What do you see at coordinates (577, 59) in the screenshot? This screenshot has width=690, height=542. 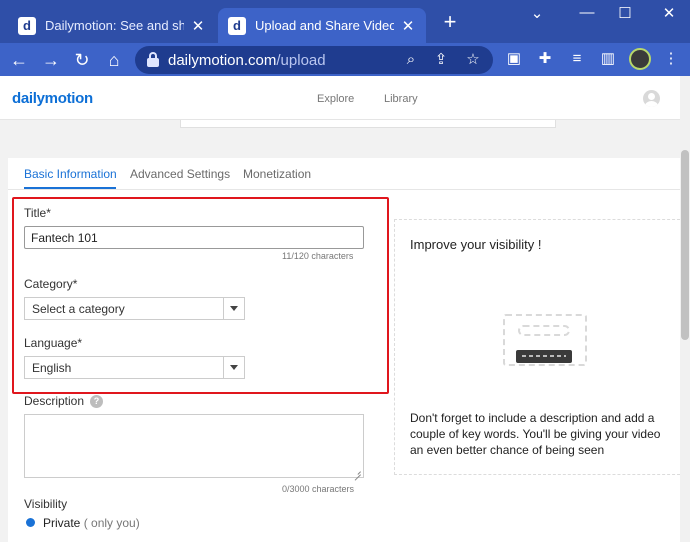 I see `media-playlist-icon: ≡` at bounding box center [577, 59].